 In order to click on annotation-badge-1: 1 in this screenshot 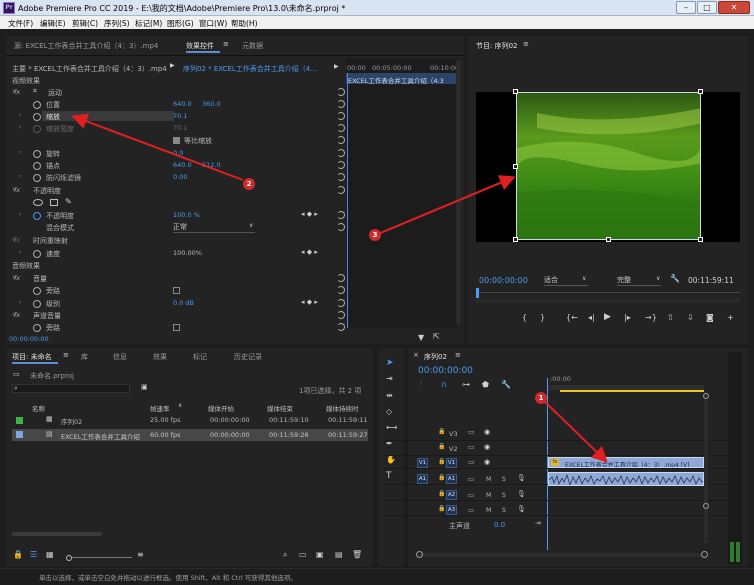, I will do `click(541, 398)`.